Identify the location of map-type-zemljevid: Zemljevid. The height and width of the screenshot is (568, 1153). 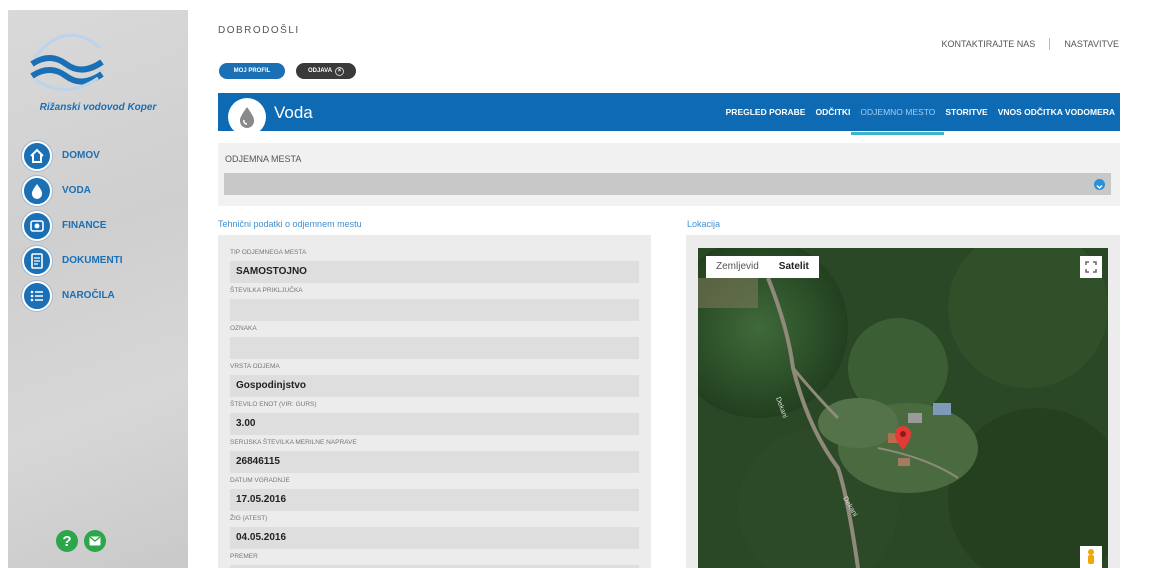
(737, 267).